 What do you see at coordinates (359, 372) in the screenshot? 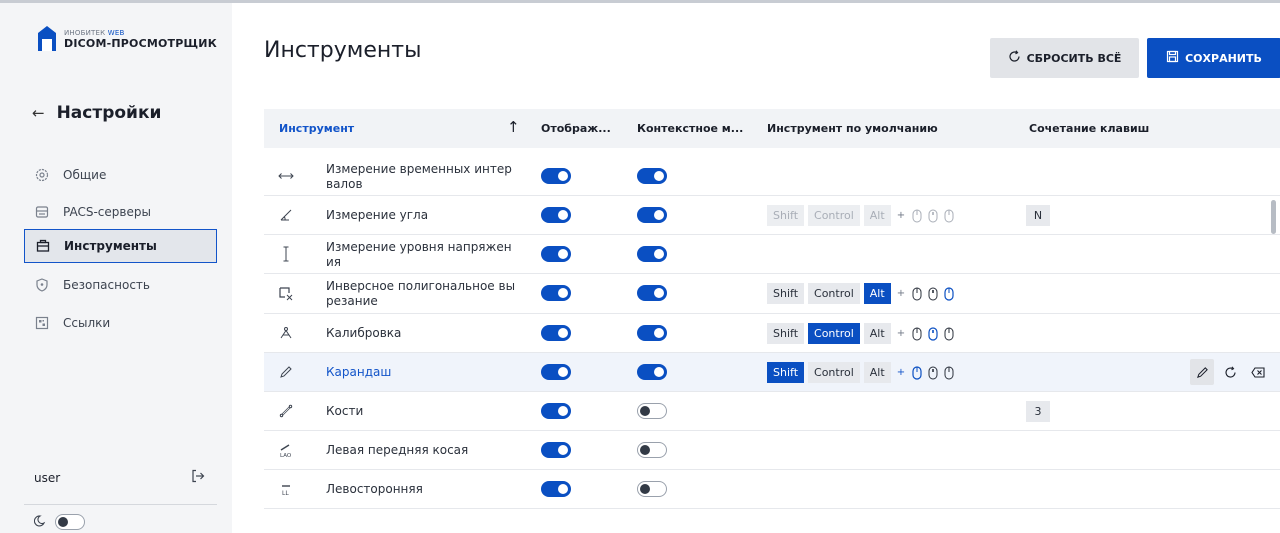
I see `tool-name: Карандаш` at bounding box center [359, 372].